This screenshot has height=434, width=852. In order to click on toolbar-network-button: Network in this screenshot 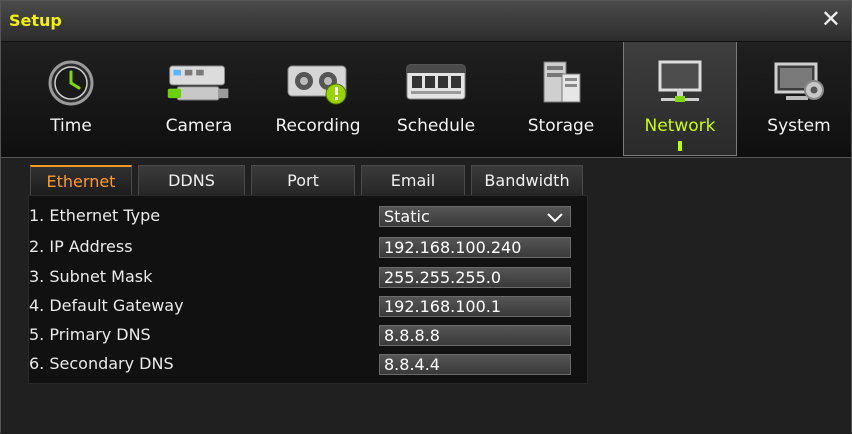, I will do `click(680, 99)`.